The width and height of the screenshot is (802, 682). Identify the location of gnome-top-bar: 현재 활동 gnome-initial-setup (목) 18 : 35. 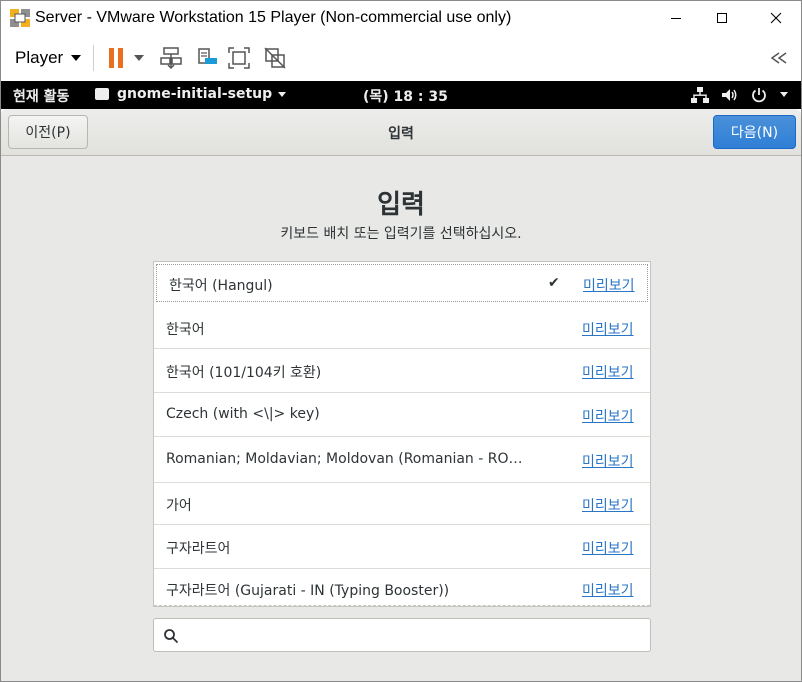
(401, 95).